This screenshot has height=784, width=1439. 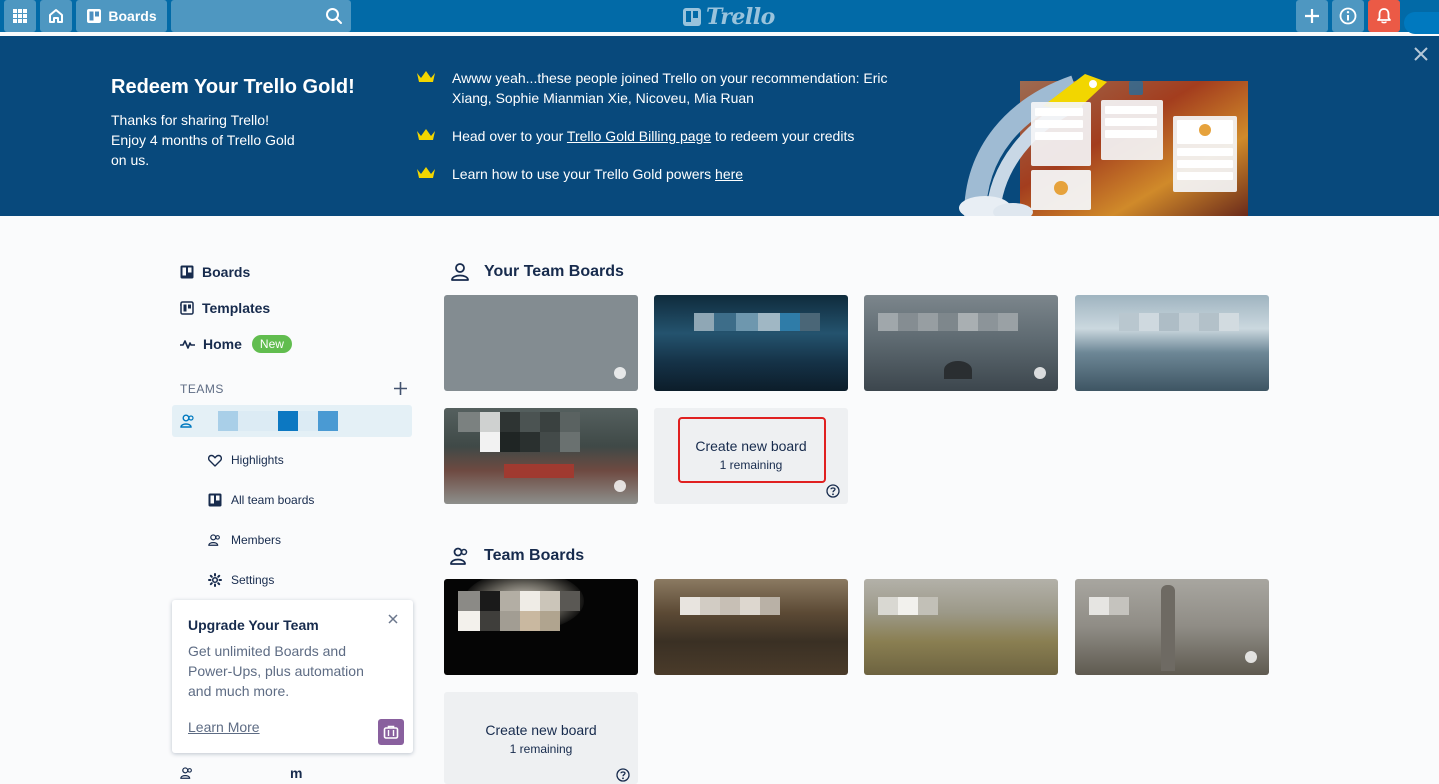 I want to click on apps-button, so click(x=20, y=16).